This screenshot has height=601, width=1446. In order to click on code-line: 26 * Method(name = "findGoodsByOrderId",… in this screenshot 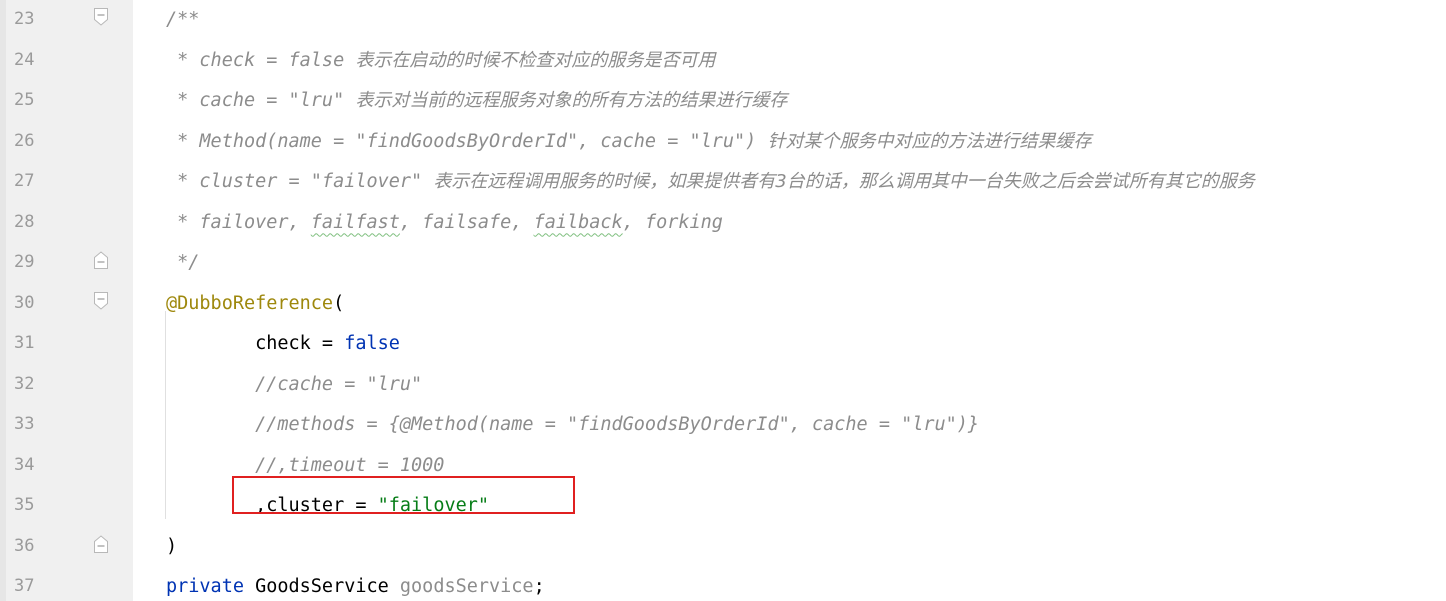, I will do `click(723, 145)`.